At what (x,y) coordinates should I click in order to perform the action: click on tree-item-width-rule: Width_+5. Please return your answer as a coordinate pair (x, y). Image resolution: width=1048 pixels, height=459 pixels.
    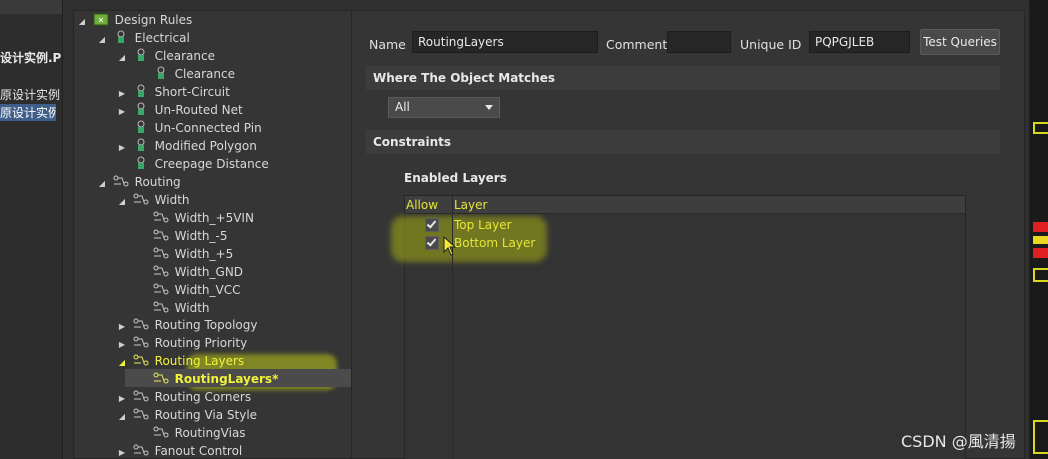
    Looking at the image, I should click on (185, 254).